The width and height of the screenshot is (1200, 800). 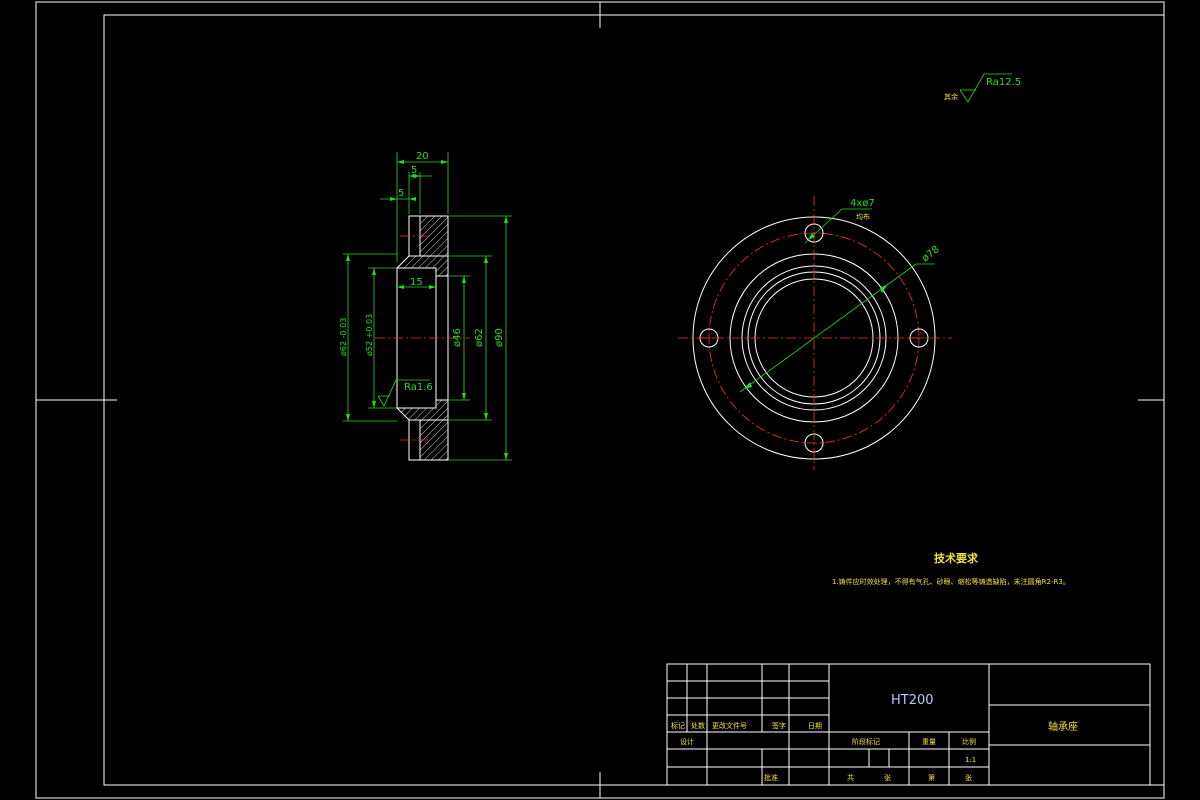 What do you see at coordinates (369, 335) in the screenshot?
I see `dim-dia-seat: ø52 +0.03` at bounding box center [369, 335].